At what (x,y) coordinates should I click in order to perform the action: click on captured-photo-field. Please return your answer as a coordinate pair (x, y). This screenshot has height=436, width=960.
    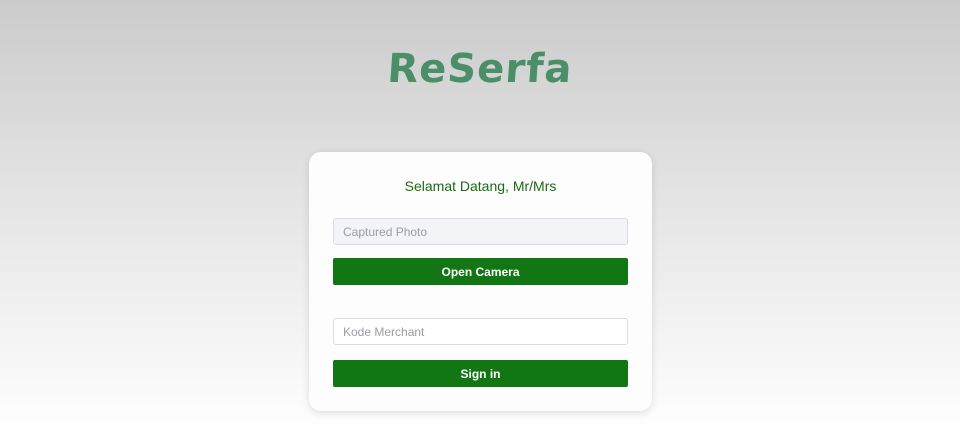
    Looking at the image, I should click on (480, 231).